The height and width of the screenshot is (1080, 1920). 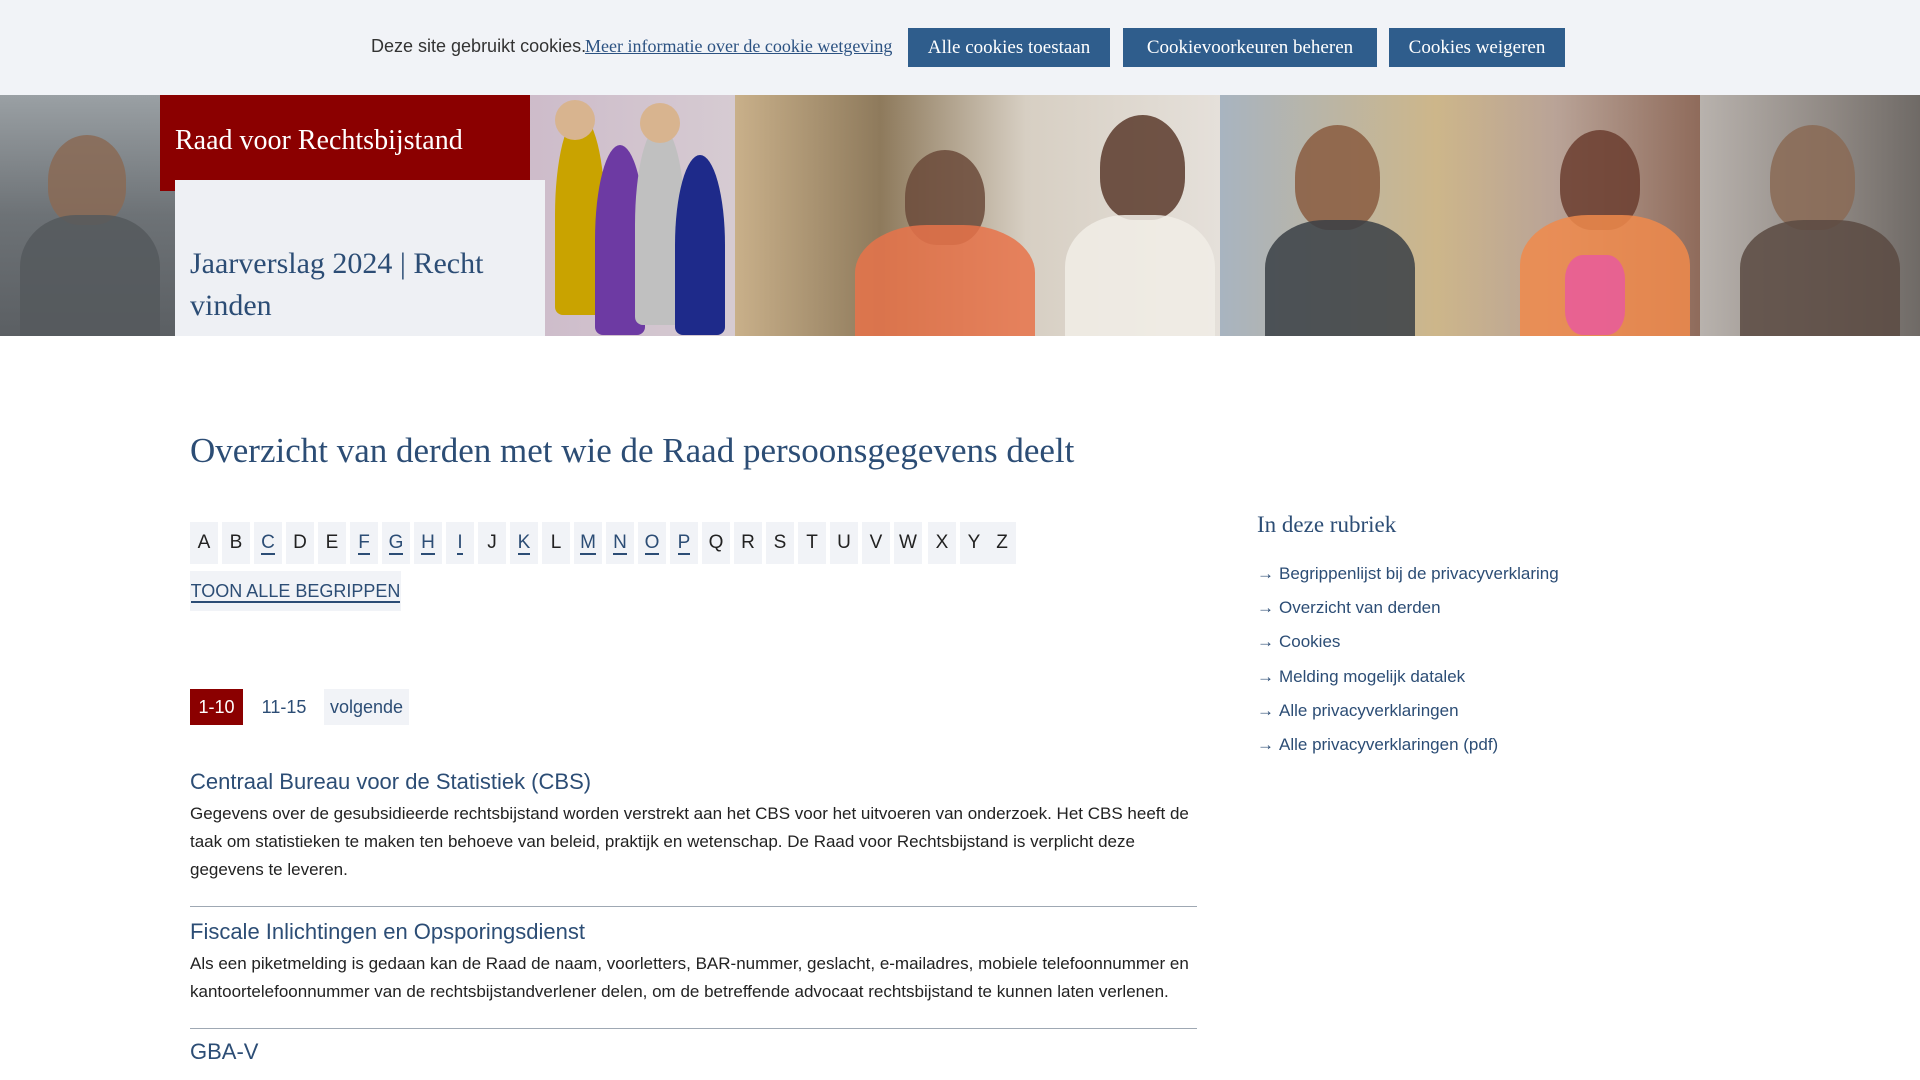 I want to click on alphabet-letter-label: Z, so click(x=1002, y=542).